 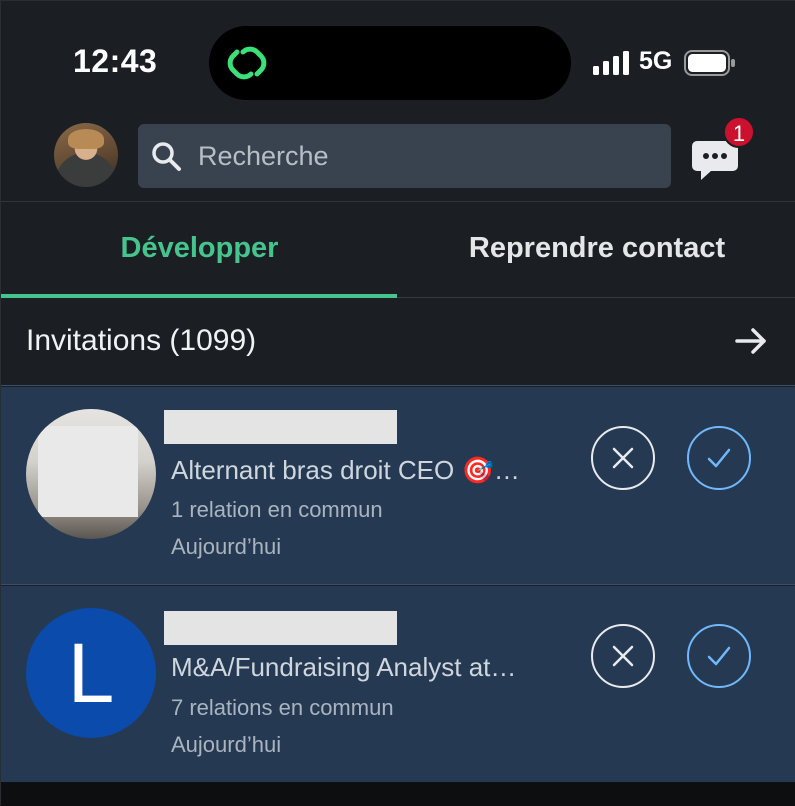 I want to click on status-bar: 12:43 5G, so click(x=398, y=55).